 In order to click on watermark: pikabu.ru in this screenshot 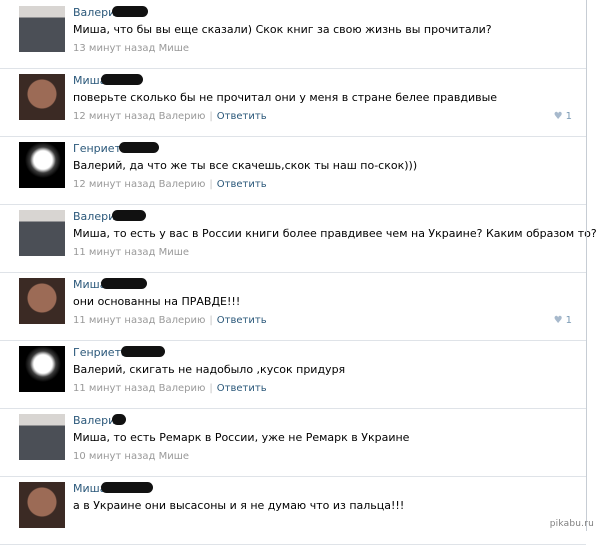, I will do `click(571, 524)`.